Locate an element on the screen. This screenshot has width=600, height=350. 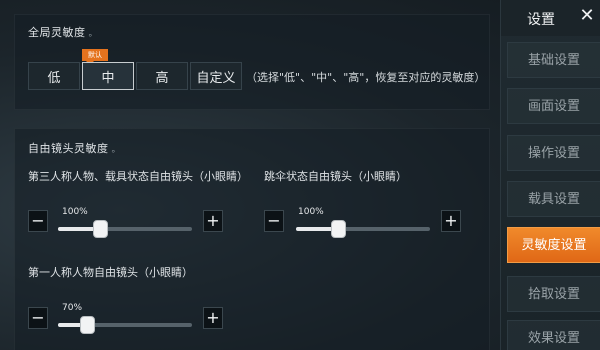
free-camera-title: 自由镜头灵敏度。 is located at coordinates (74, 148).